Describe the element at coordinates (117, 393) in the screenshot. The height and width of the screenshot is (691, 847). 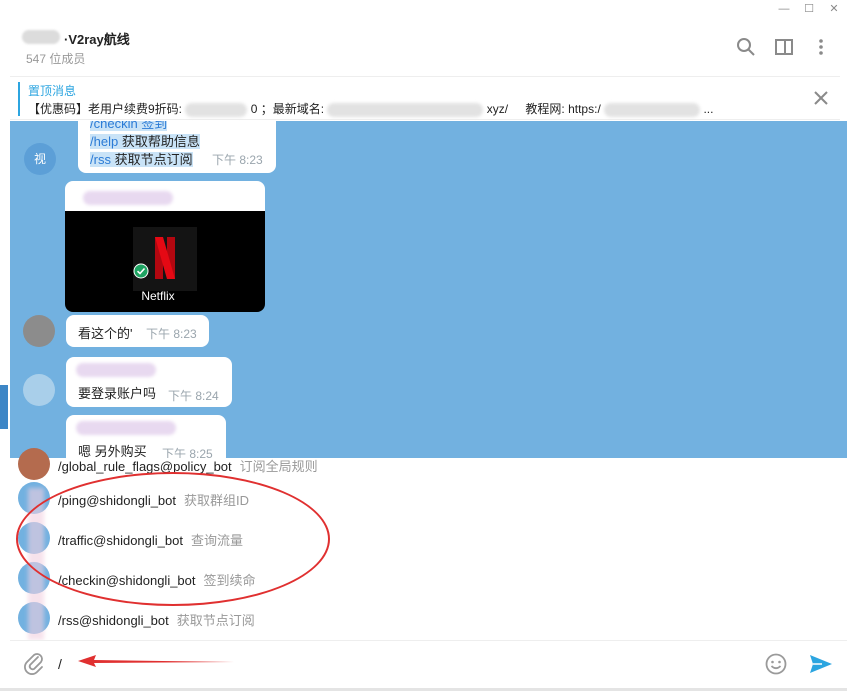
I see `message-text: 要登录账户吗` at that location.